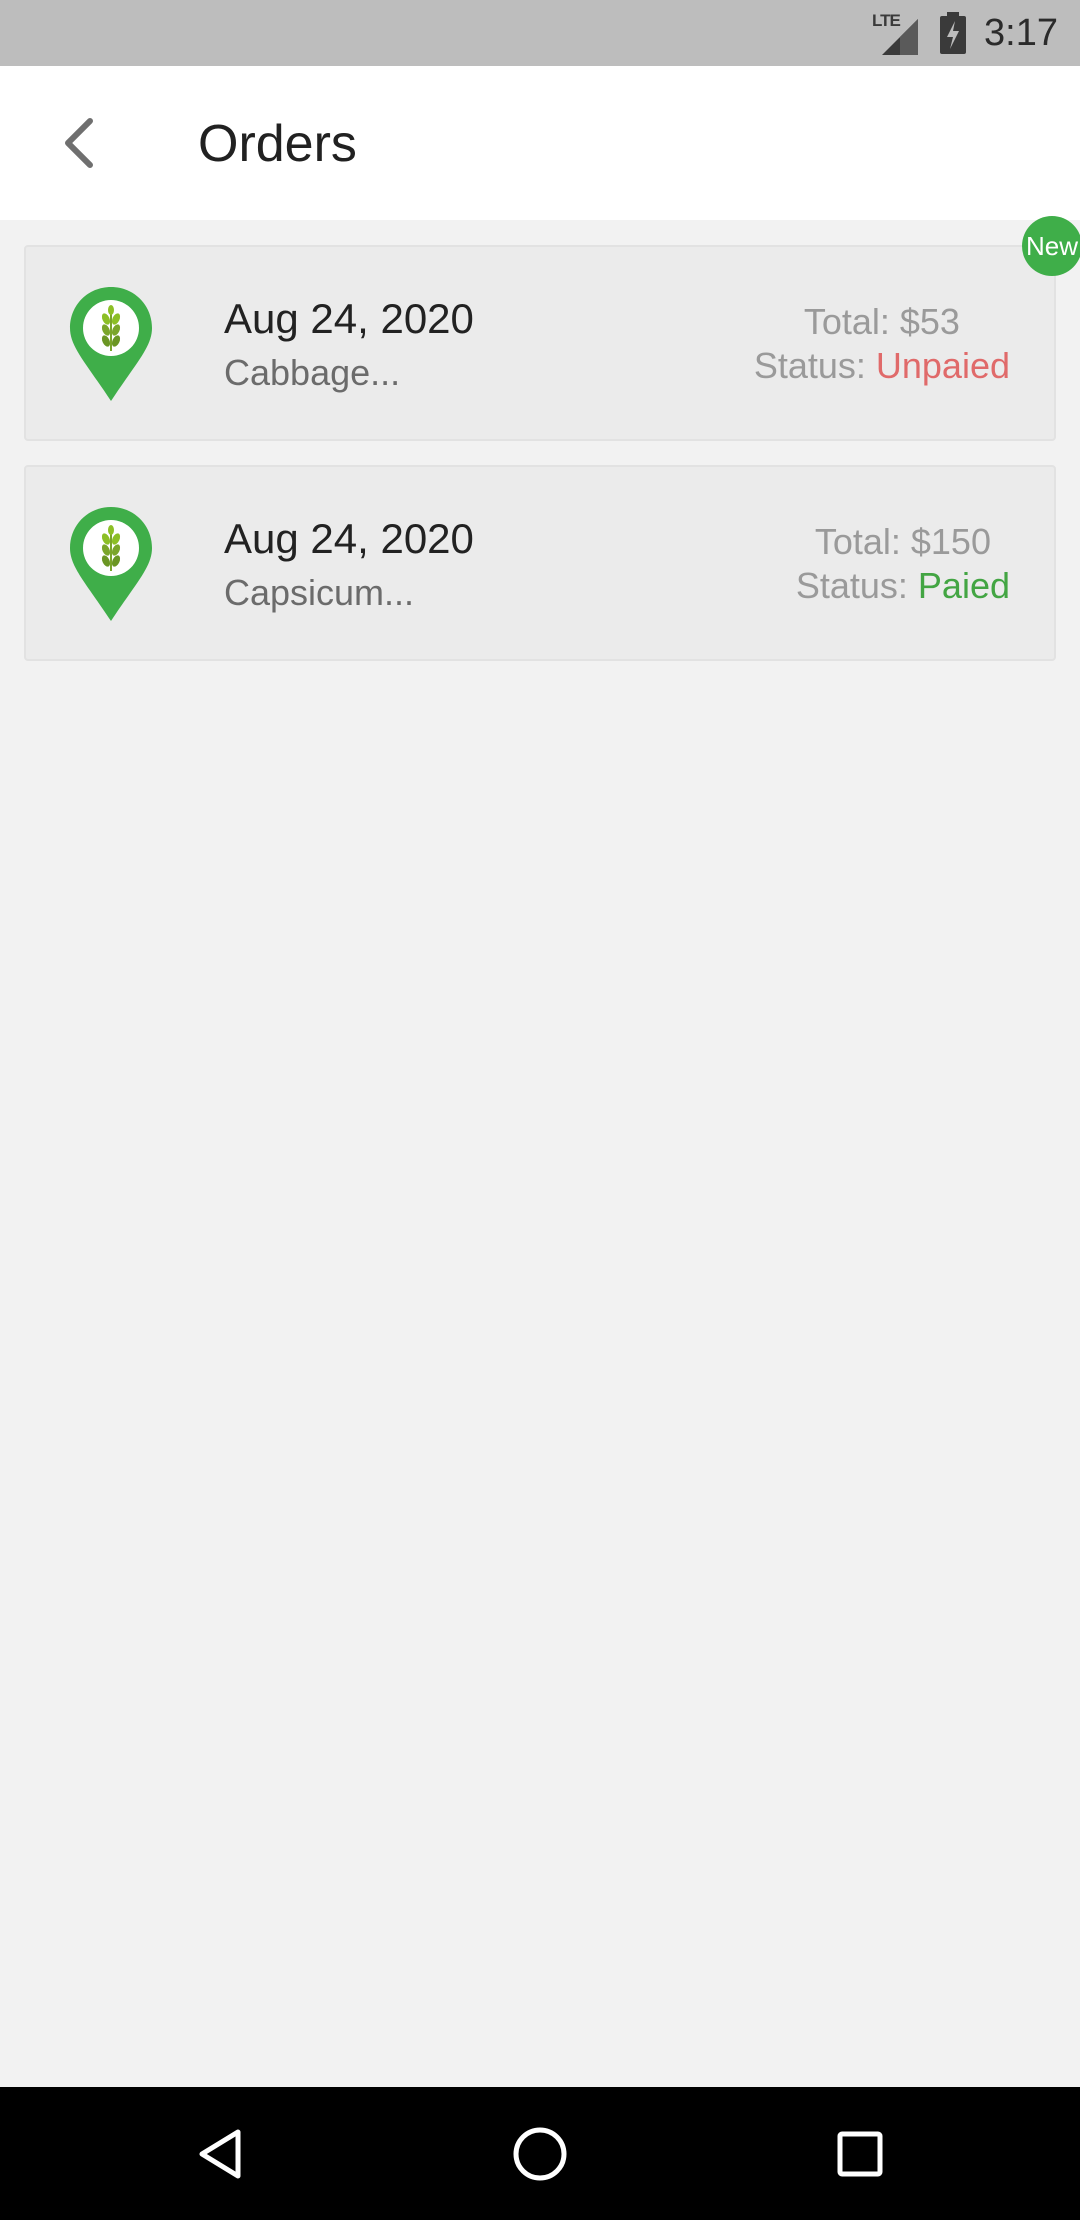 The image size is (1080, 2220). I want to click on battery-charging-icon, so click(953, 33).